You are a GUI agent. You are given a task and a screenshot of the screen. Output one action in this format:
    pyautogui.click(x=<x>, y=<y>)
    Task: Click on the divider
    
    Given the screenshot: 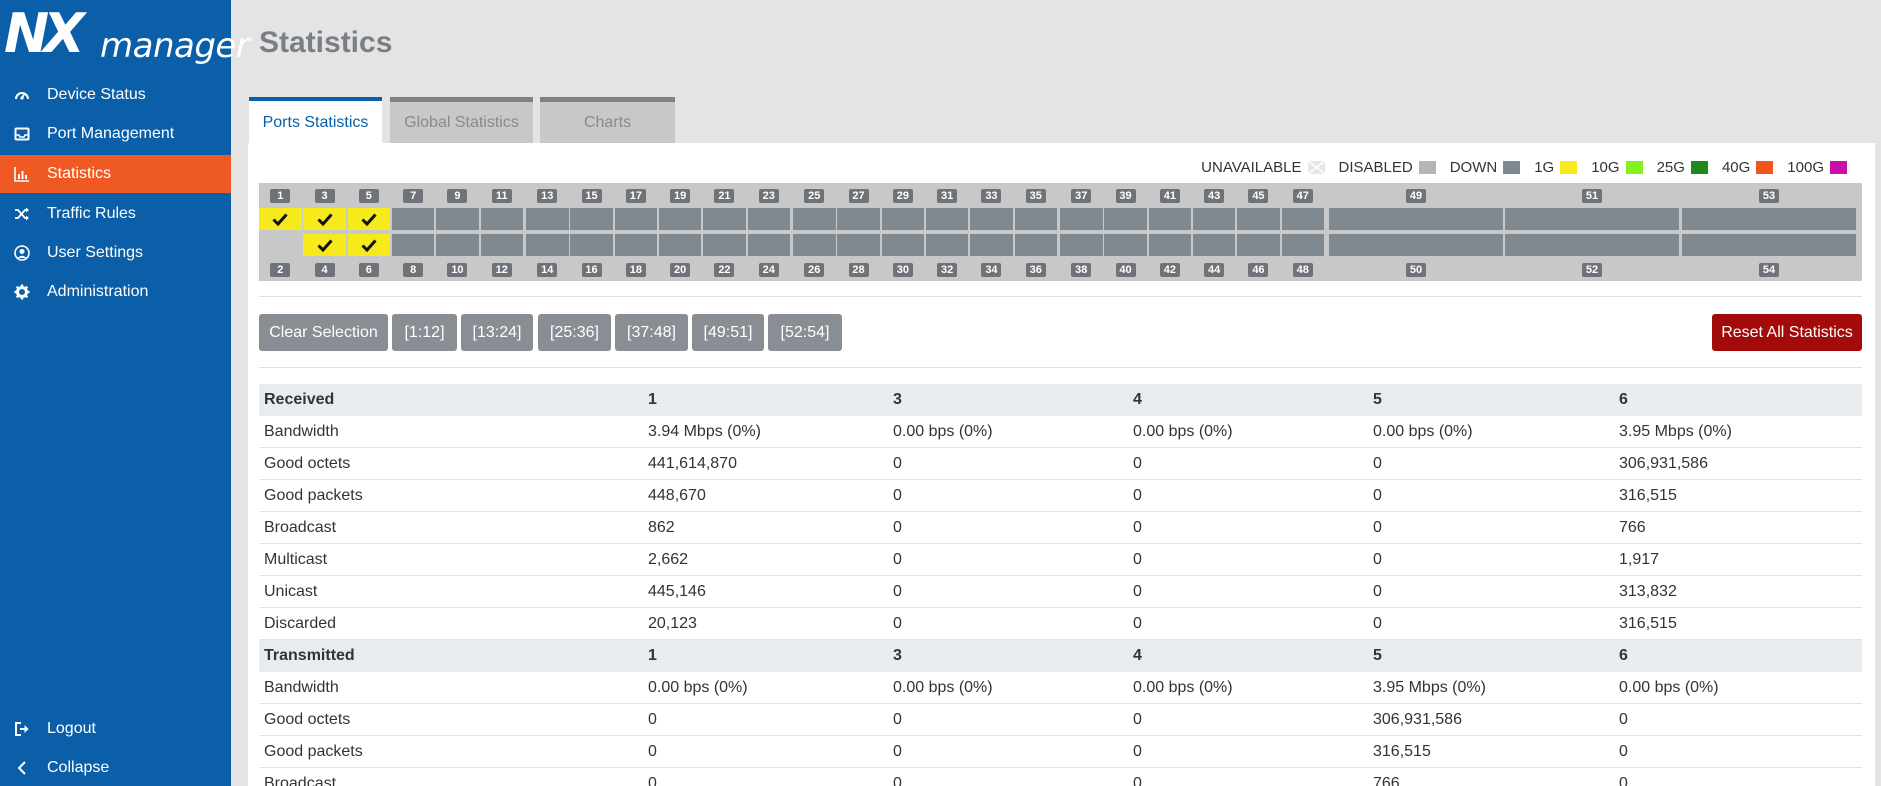 What is the action you would take?
    pyautogui.click(x=1060, y=296)
    